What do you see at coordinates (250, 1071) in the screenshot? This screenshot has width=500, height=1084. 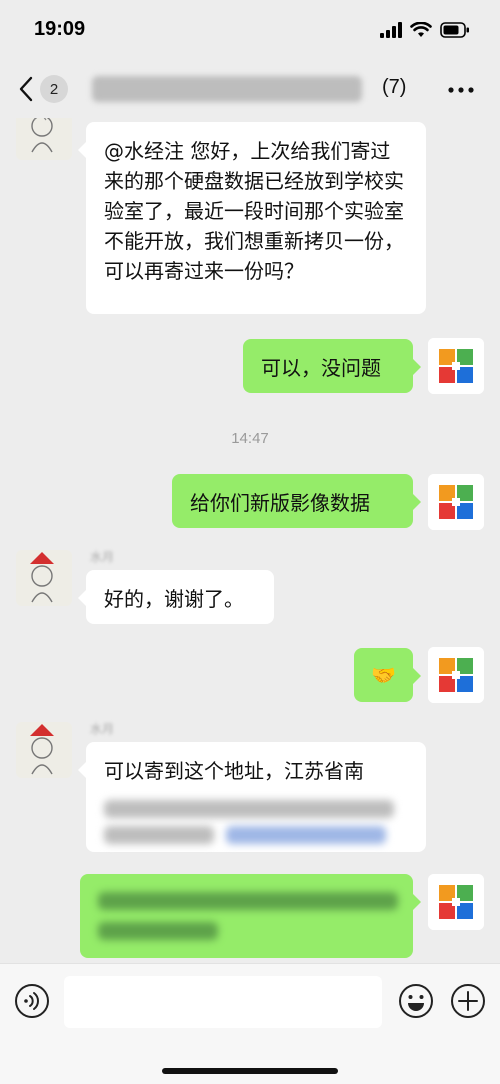 I see `home-indicator` at bounding box center [250, 1071].